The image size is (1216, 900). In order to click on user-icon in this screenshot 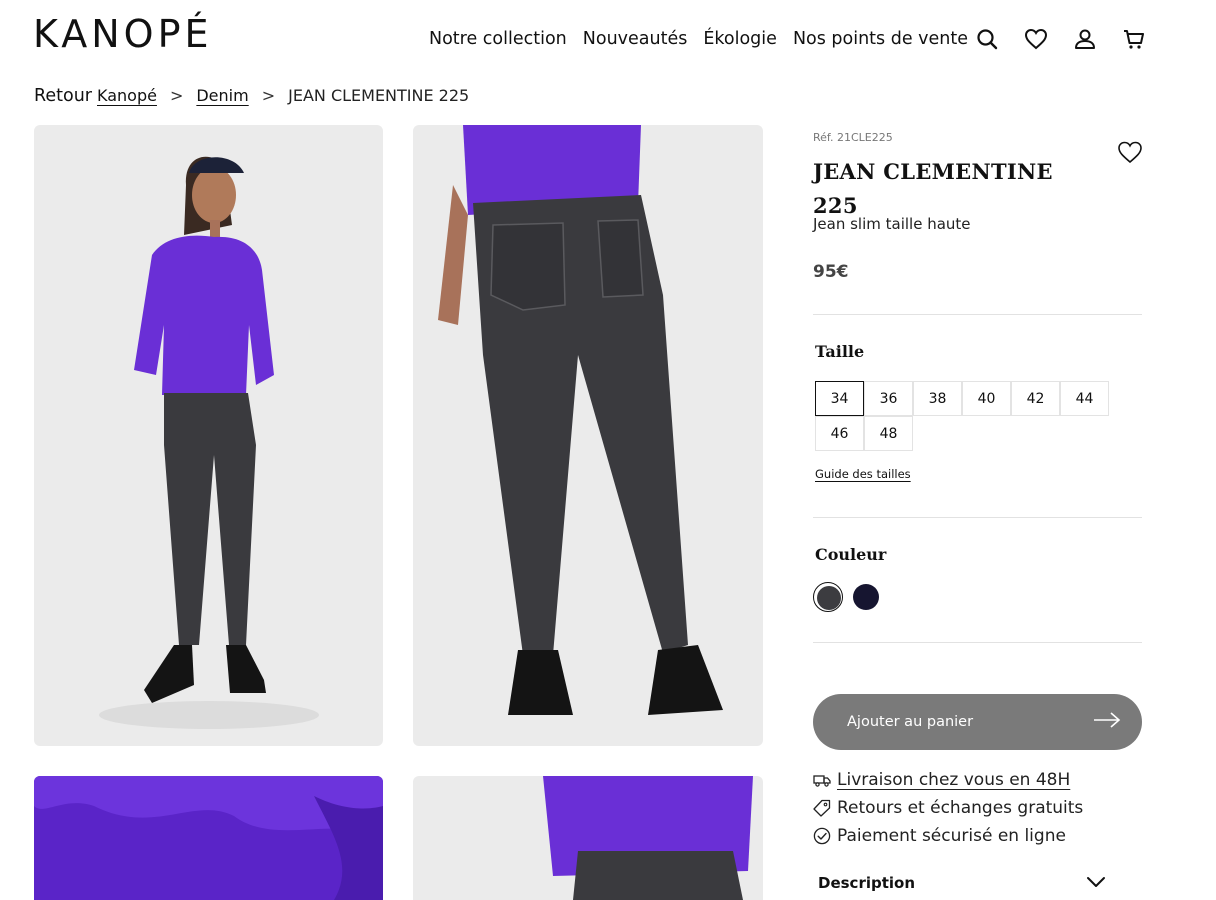, I will do `click(1085, 39)`.